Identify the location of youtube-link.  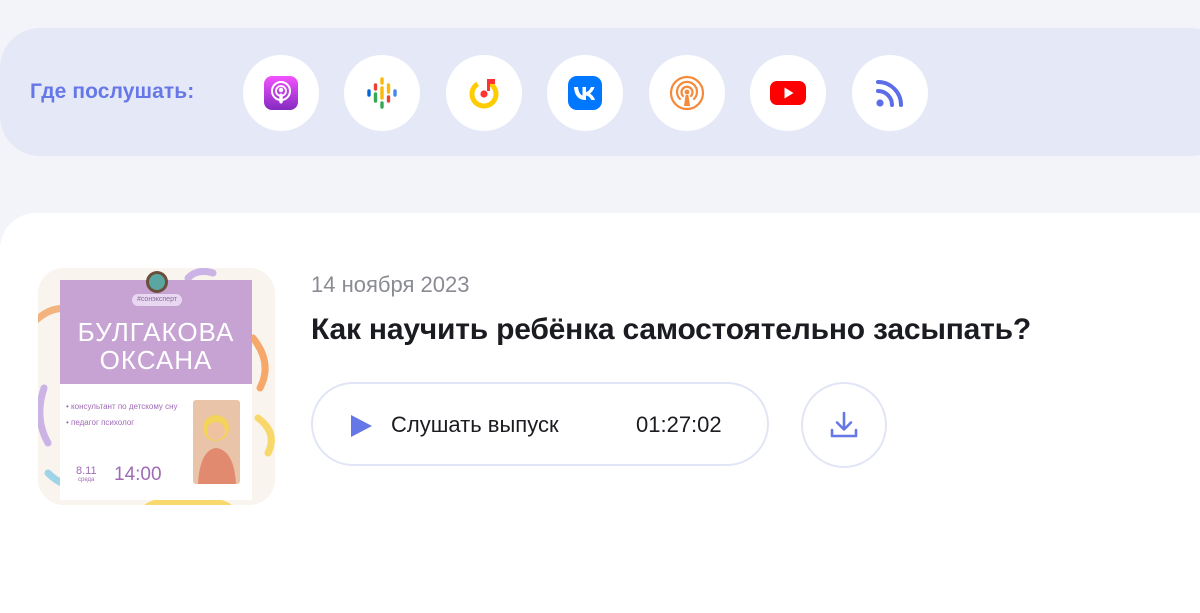
(788, 93).